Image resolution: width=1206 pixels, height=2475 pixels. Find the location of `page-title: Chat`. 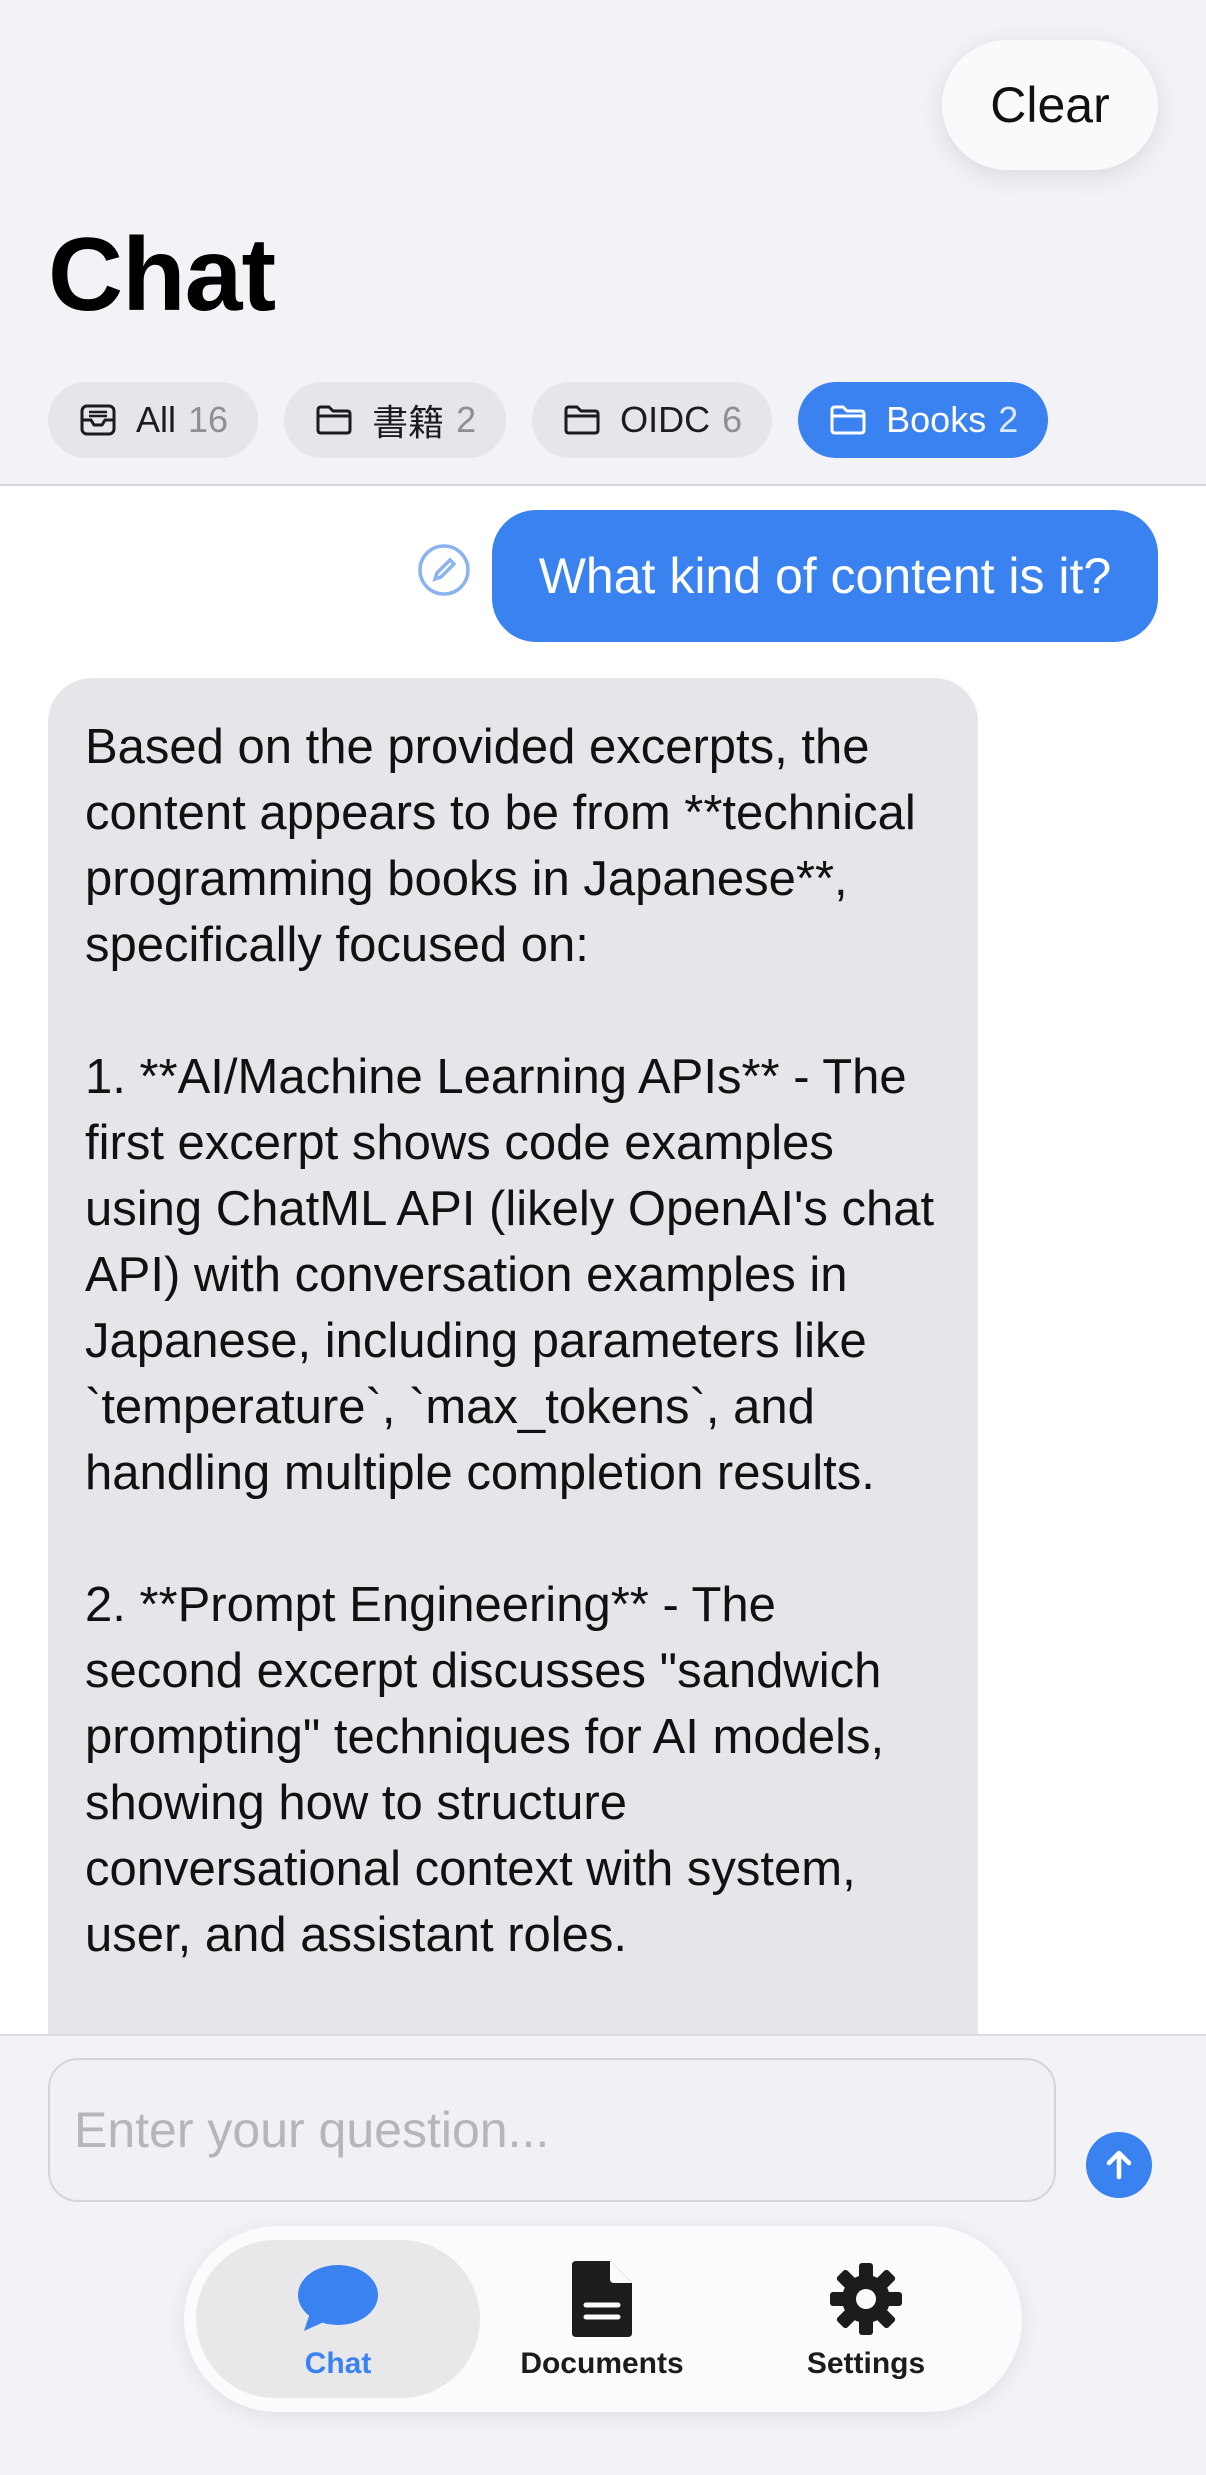

page-title: Chat is located at coordinates (162, 275).